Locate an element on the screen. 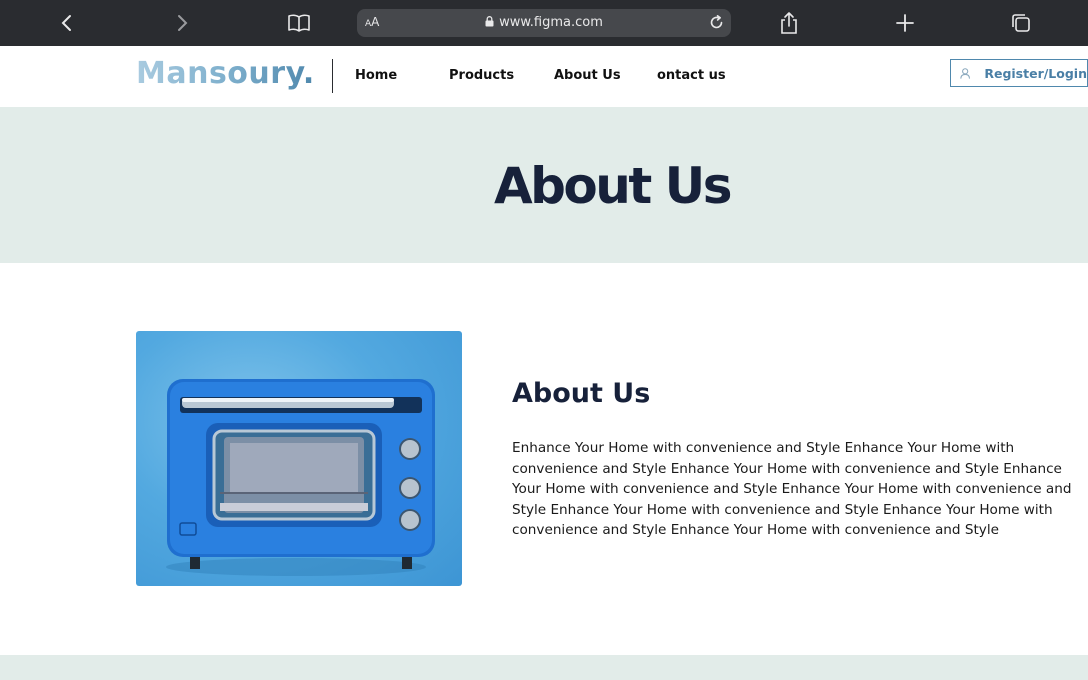 This screenshot has width=1088, height=680. address-bar: AA www.figma.com is located at coordinates (544, 23).